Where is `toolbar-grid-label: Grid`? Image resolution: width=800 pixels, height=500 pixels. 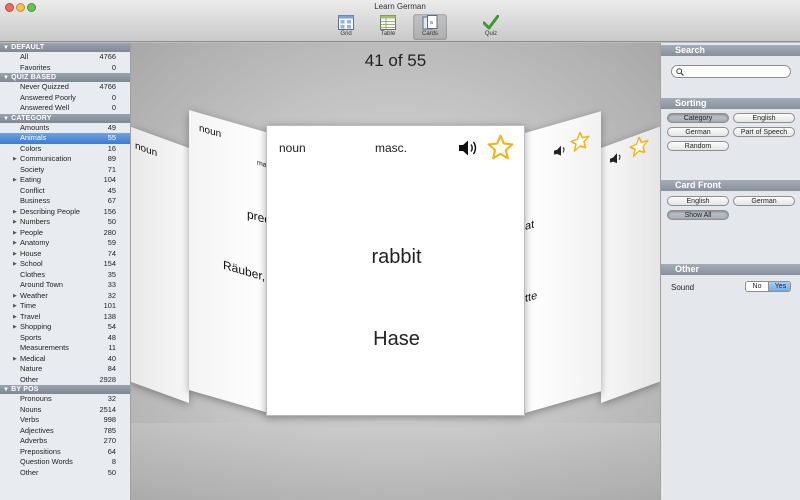
toolbar-grid-label: Grid is located at coordinates (346, 34).